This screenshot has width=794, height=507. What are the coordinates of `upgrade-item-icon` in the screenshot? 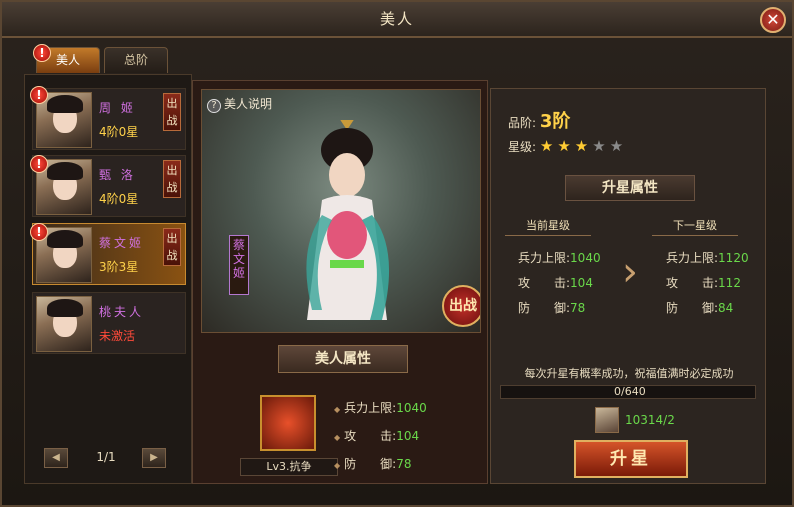 It's located at (607, 420).